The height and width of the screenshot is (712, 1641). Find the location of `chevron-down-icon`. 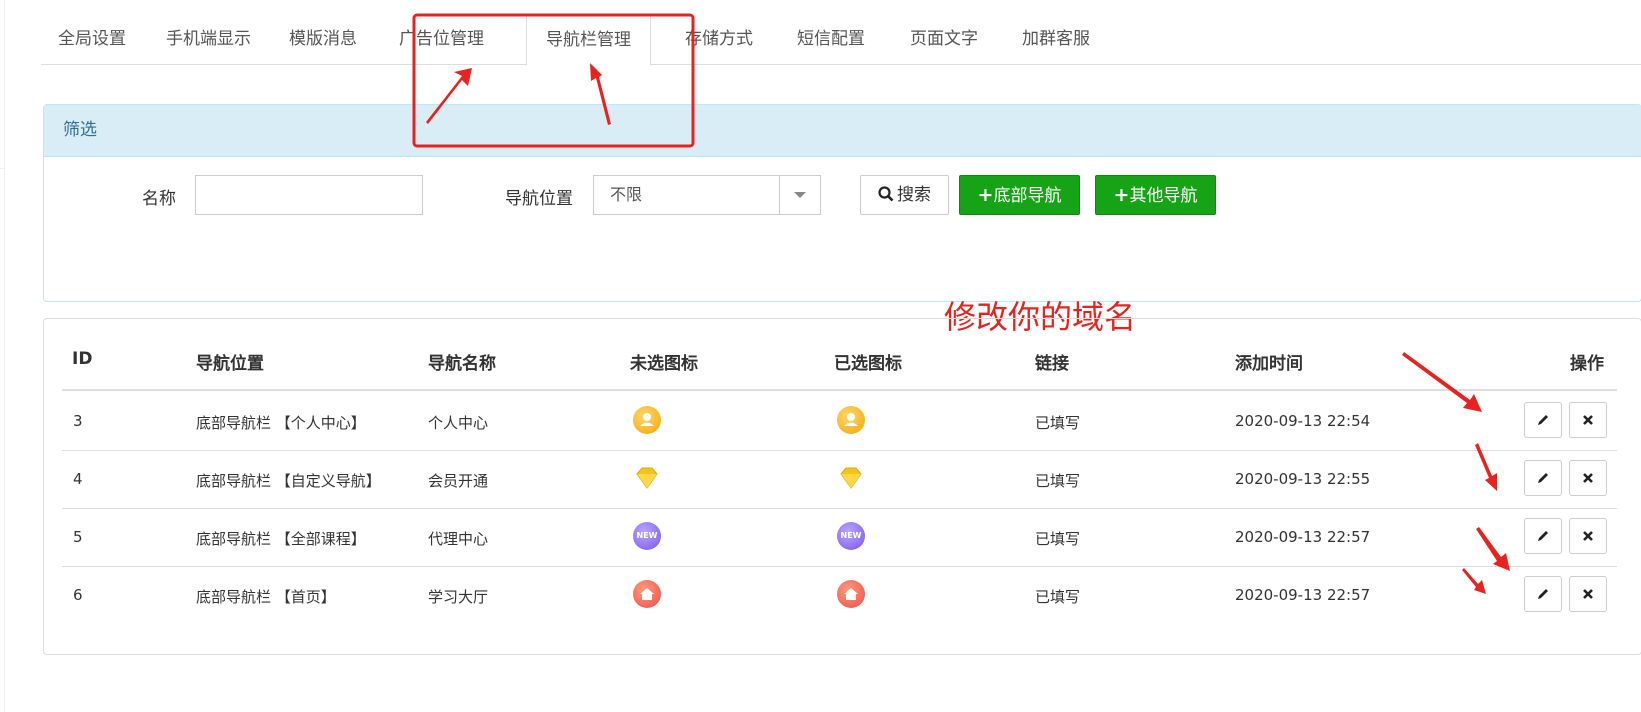

chevron-down-icon is located at coordinates (799, 195).